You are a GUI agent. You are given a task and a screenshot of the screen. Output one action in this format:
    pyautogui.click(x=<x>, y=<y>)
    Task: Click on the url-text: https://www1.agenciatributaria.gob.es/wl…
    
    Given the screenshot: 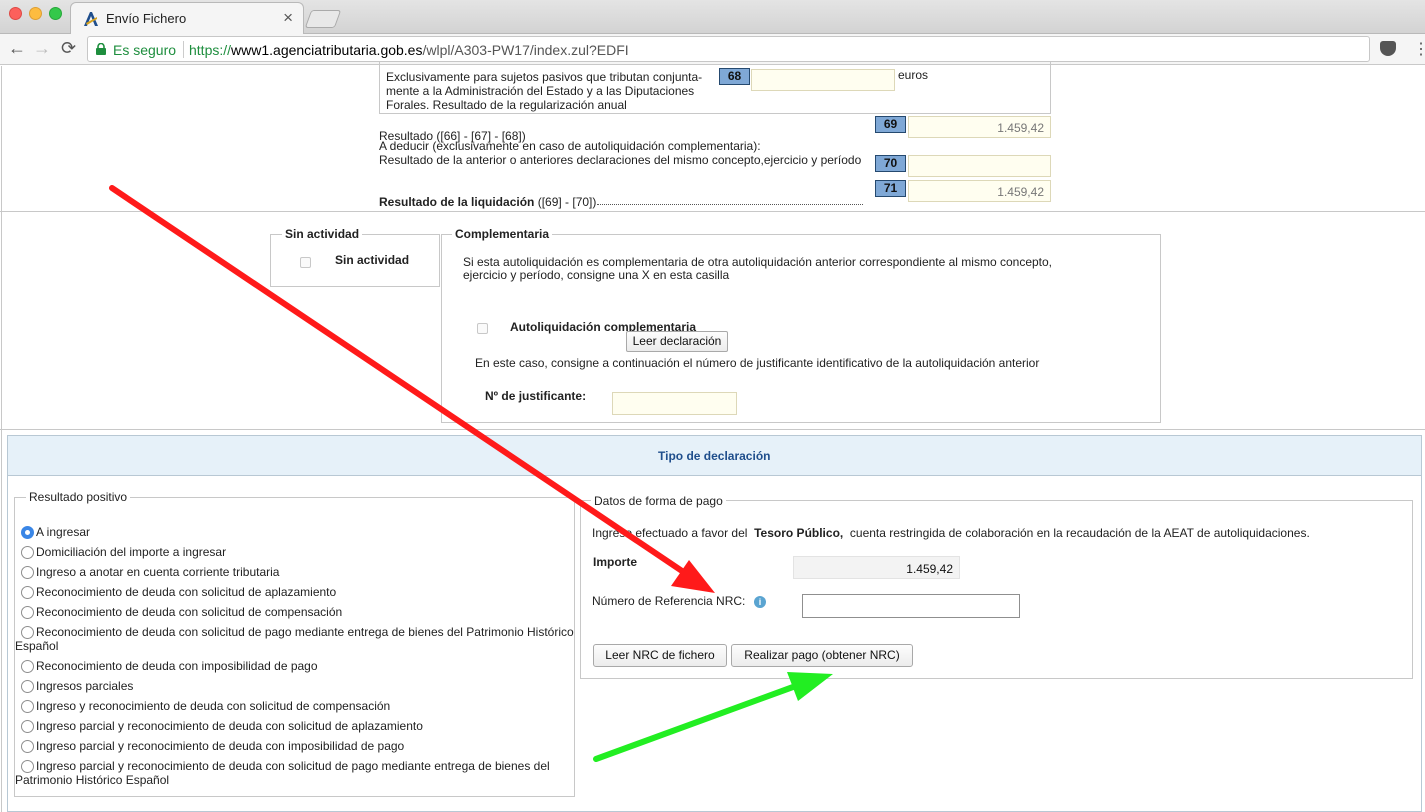 What is the action you would take?
    pyautogui.click(x=409, y=50)
    